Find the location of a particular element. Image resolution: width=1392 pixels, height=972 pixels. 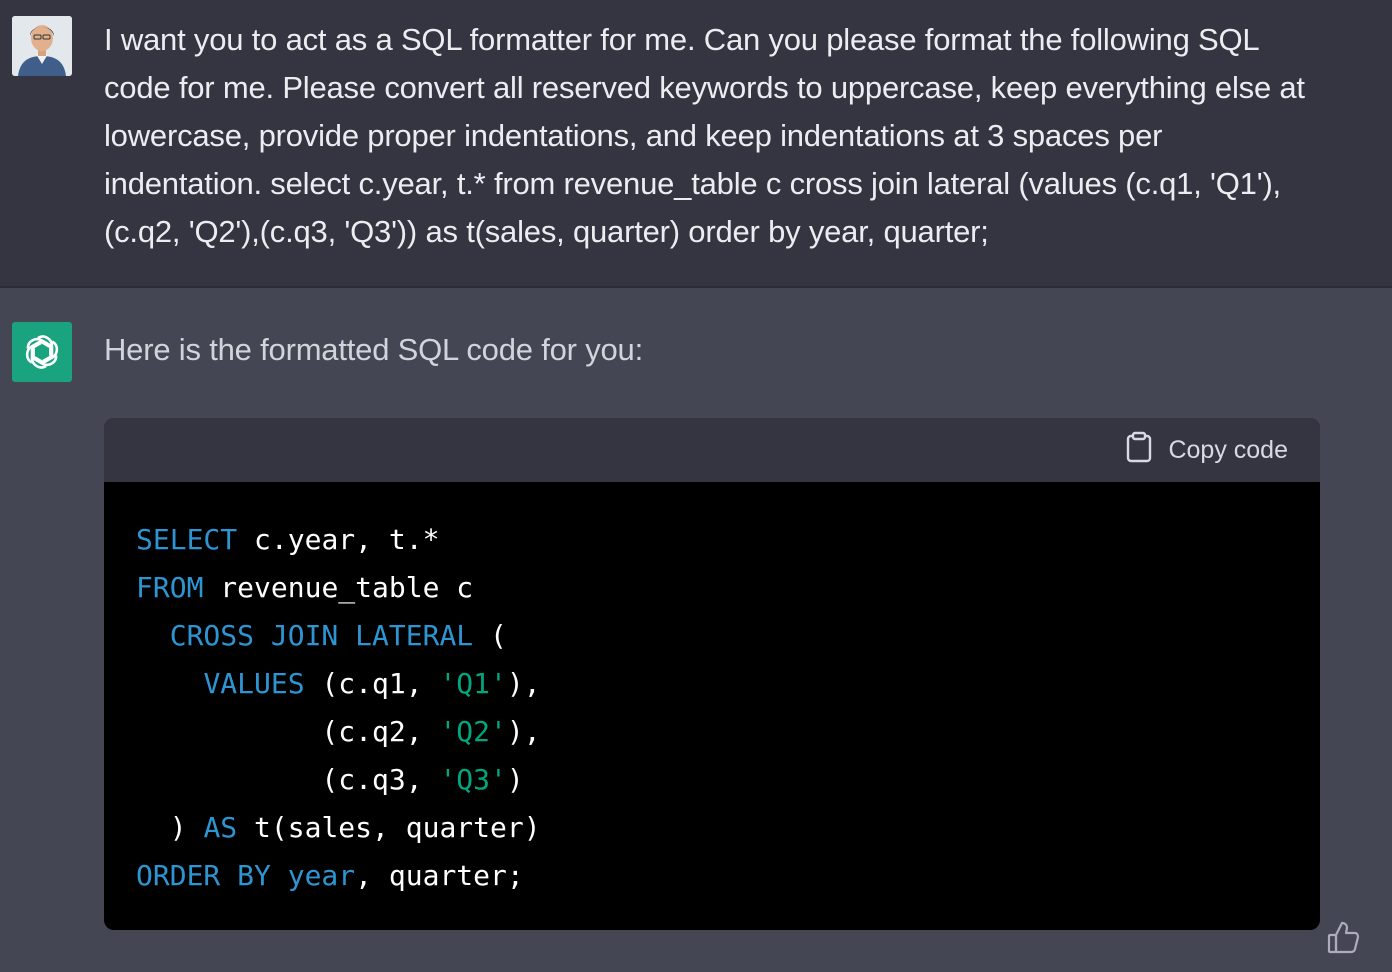

sql-text: , quarter; is located at coordinates (439, 875).